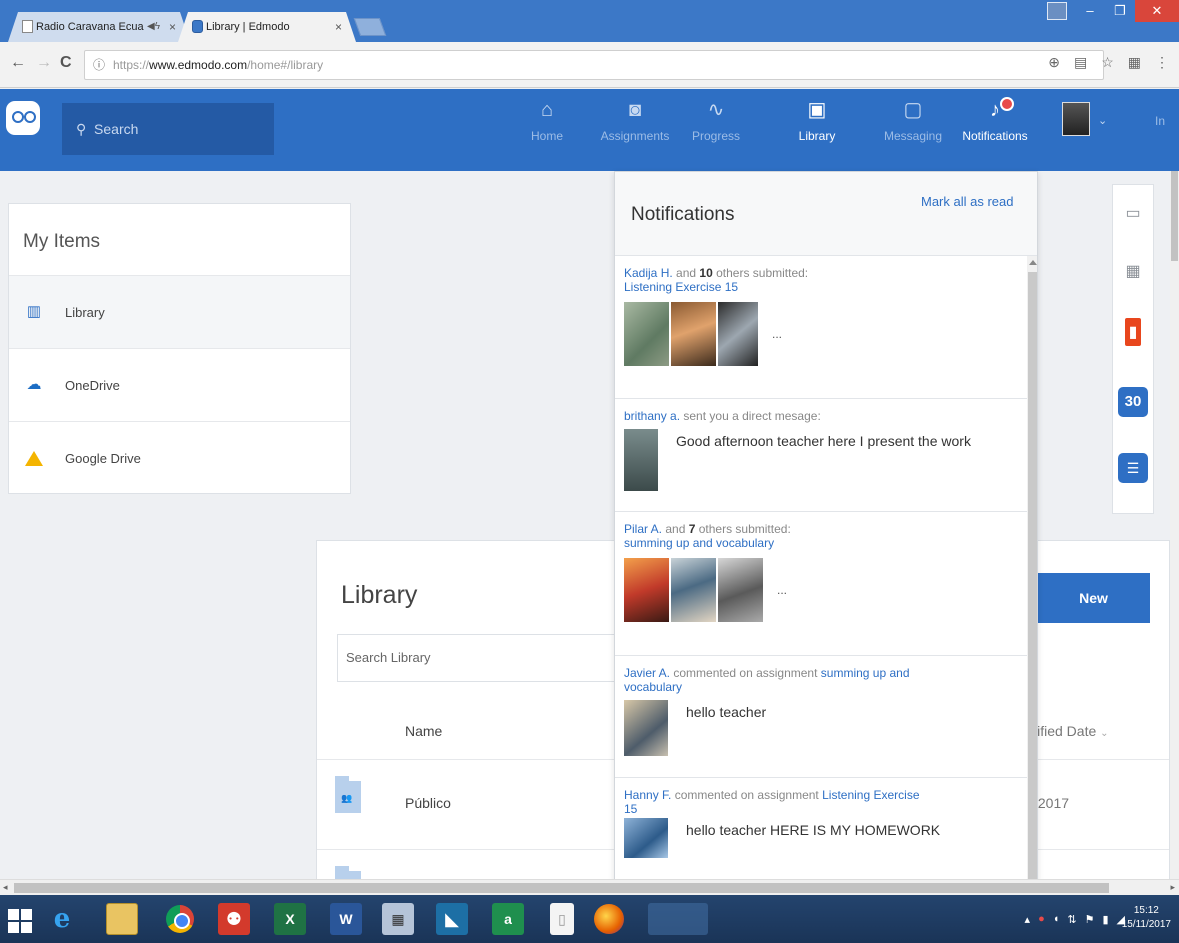  What do you see at coordinates (1133, 272) in the screenshot?
I see `apps-grid-icon: ▦` at bounding box center [1133, 272].